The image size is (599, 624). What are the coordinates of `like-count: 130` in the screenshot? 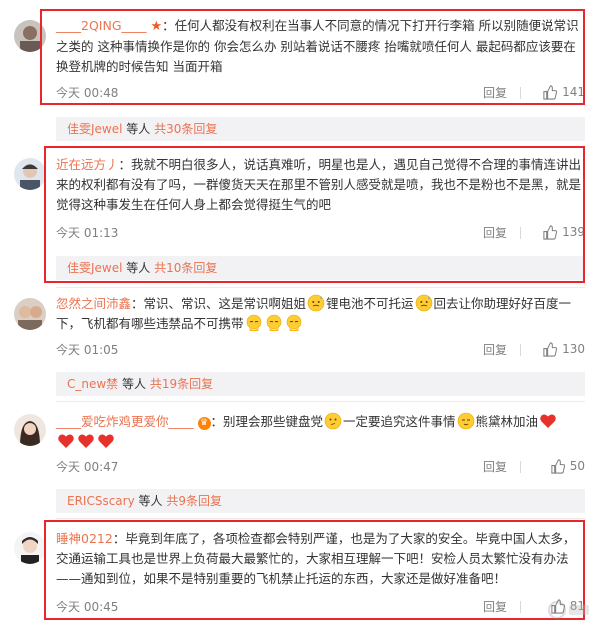 It's located at (573, 349).